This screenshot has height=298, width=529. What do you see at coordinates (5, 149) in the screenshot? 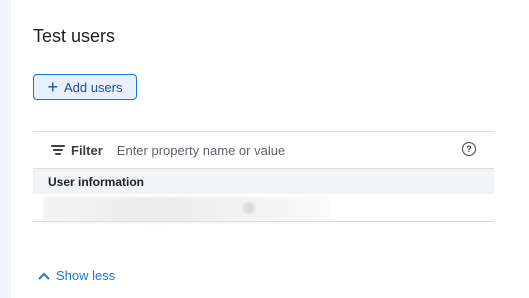
I see `left-rail` at bounding box center [5, 149].